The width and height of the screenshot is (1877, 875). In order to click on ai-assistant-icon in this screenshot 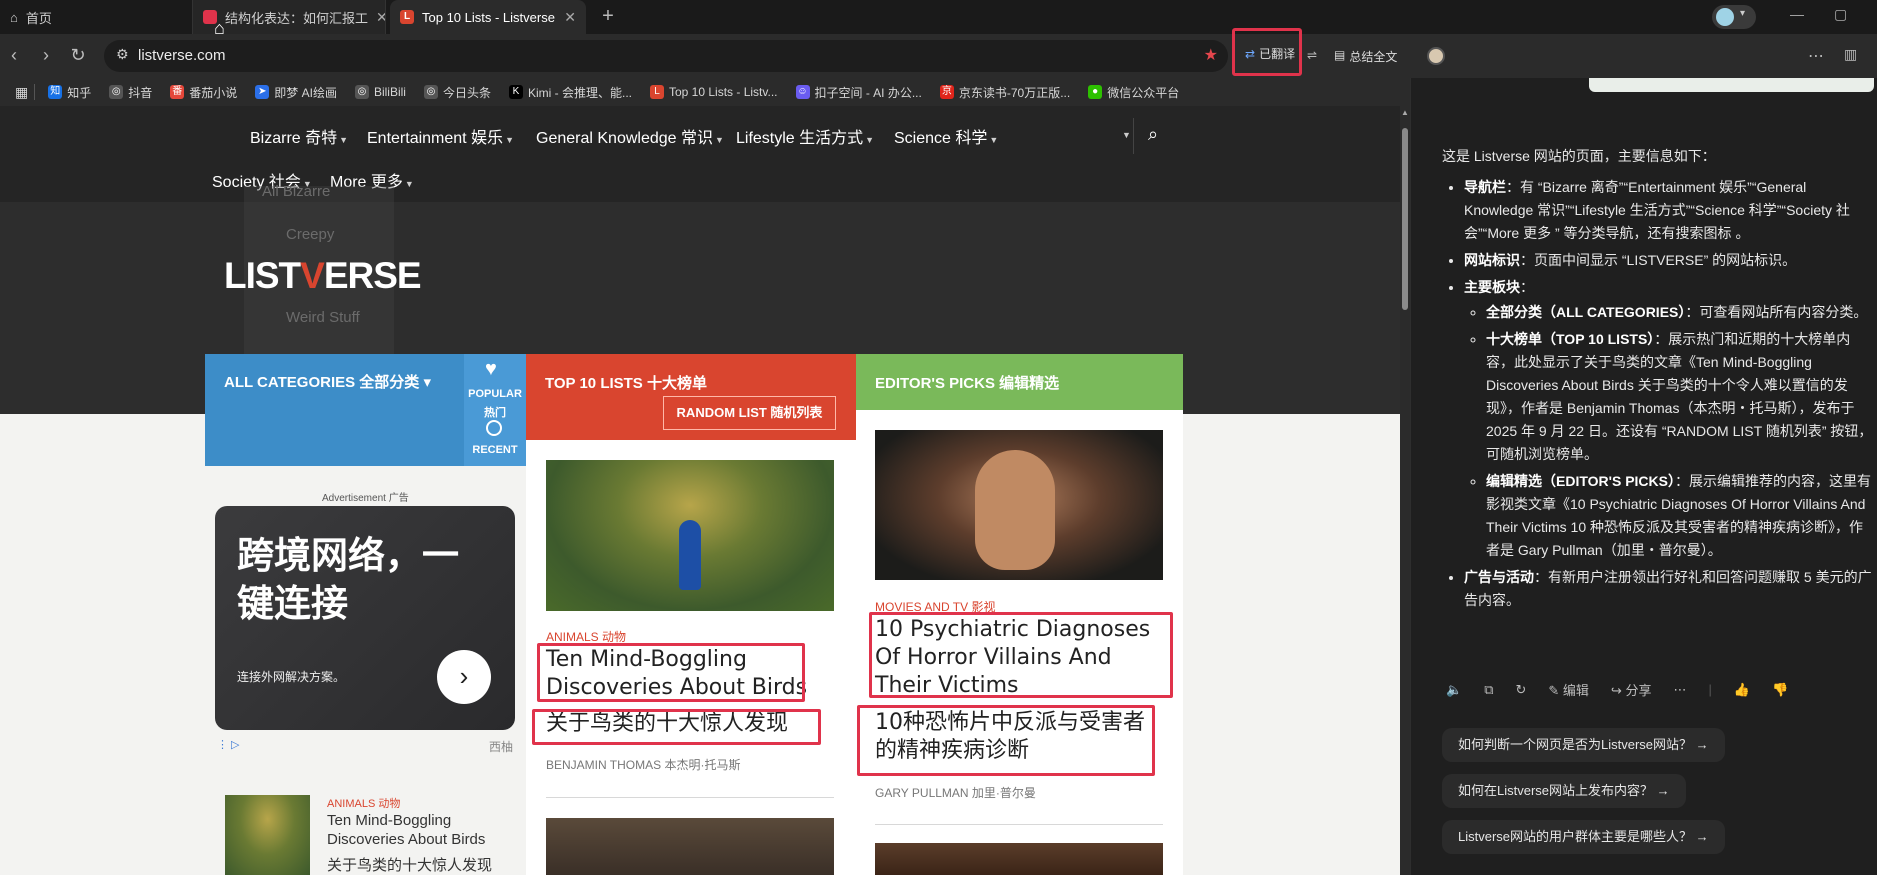, I will do `click(1436, 56)`.